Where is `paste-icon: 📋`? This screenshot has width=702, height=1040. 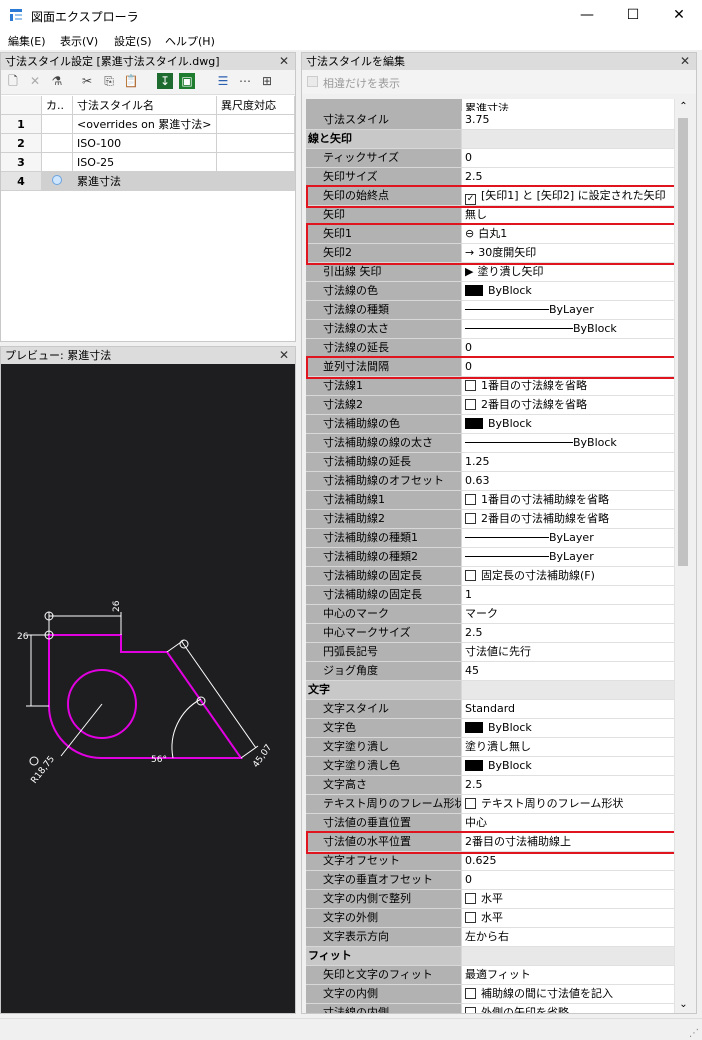
paste-icon: 📋 is located at coordinates (131, 81).